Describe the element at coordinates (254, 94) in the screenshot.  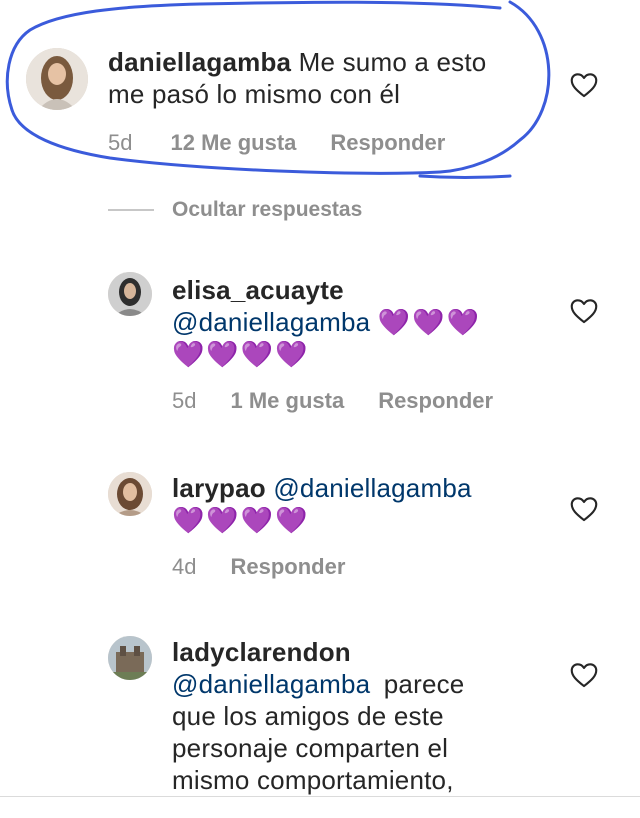
I see `comment-body-line2: me pasó lo mismo con él` at that location.